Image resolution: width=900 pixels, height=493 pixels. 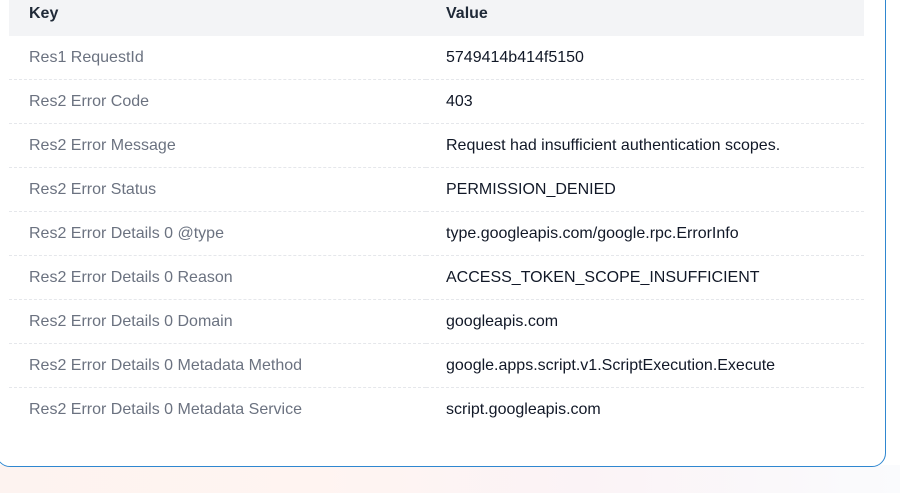 I want to click on column-header-value: Value, so click(x=645, y=18).